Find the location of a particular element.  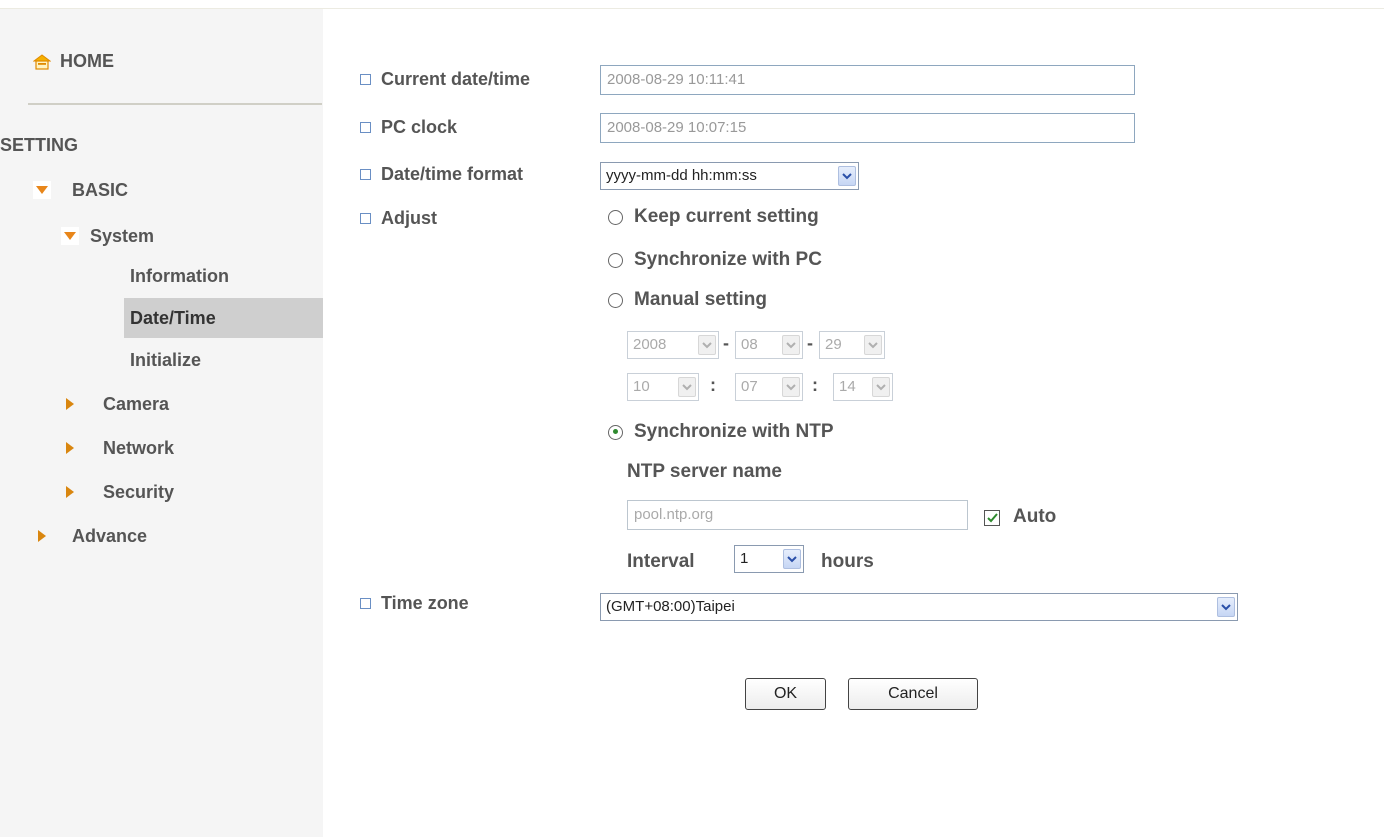

radio-manual: Manual setting is located at coordinates (687, 300).